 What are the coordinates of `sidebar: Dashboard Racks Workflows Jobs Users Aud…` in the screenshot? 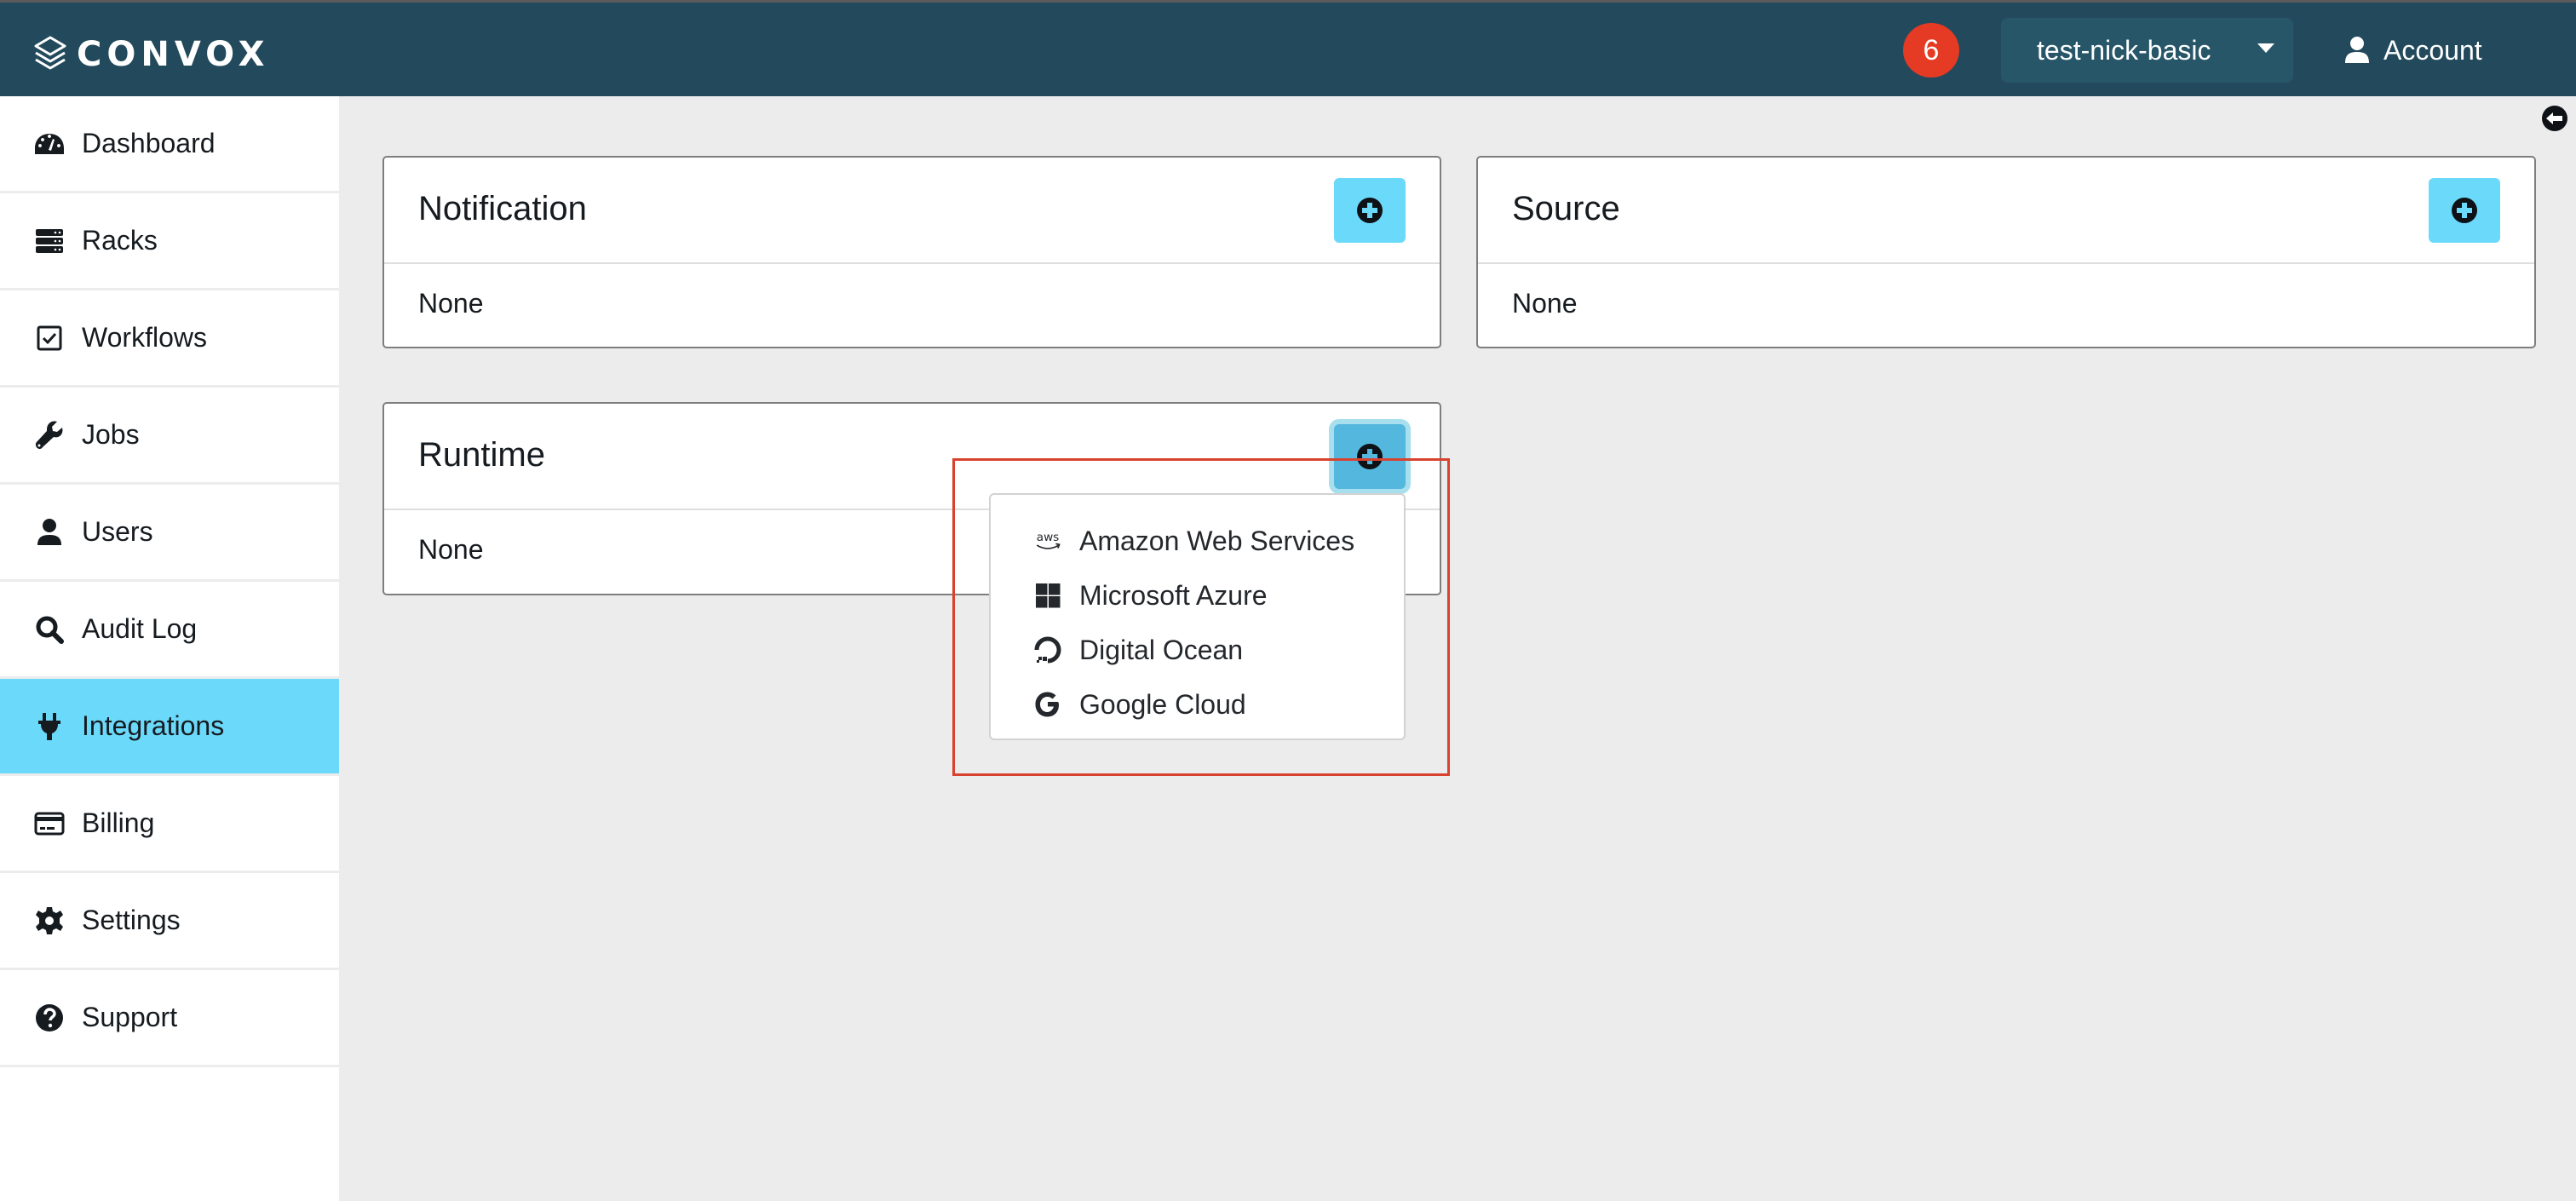 It's located at (170, 648).